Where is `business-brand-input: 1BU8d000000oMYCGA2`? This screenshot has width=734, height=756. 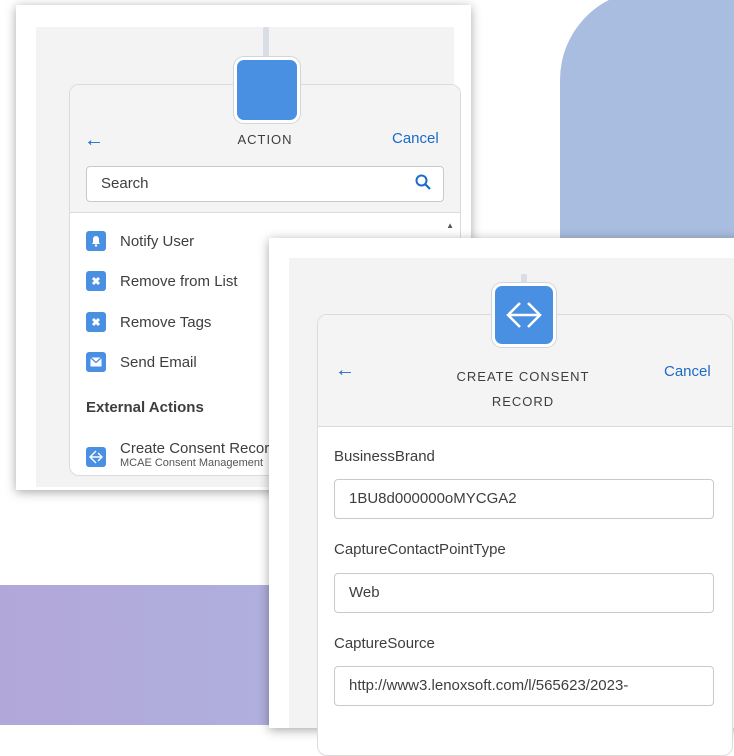
business-brand-input: 1BU8d000000oMYCGA2 is located at coordinates (524, 499).